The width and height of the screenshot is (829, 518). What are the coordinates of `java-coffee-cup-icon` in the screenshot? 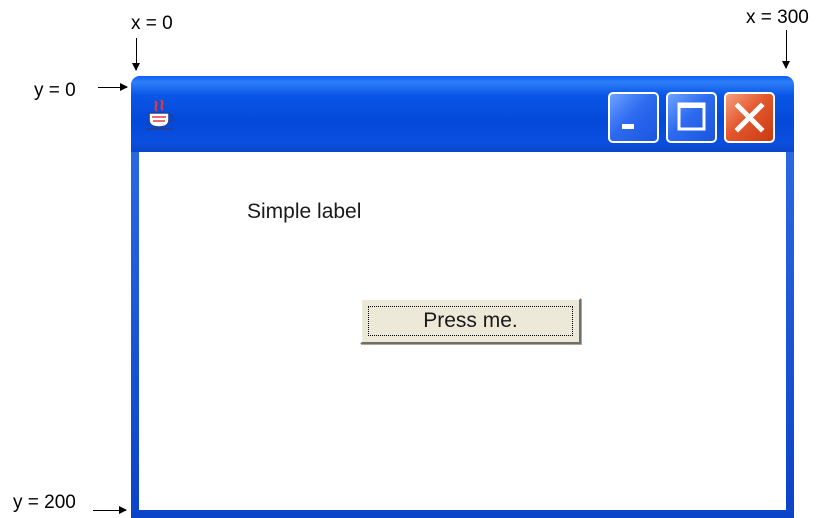 It's located at (161, 115).